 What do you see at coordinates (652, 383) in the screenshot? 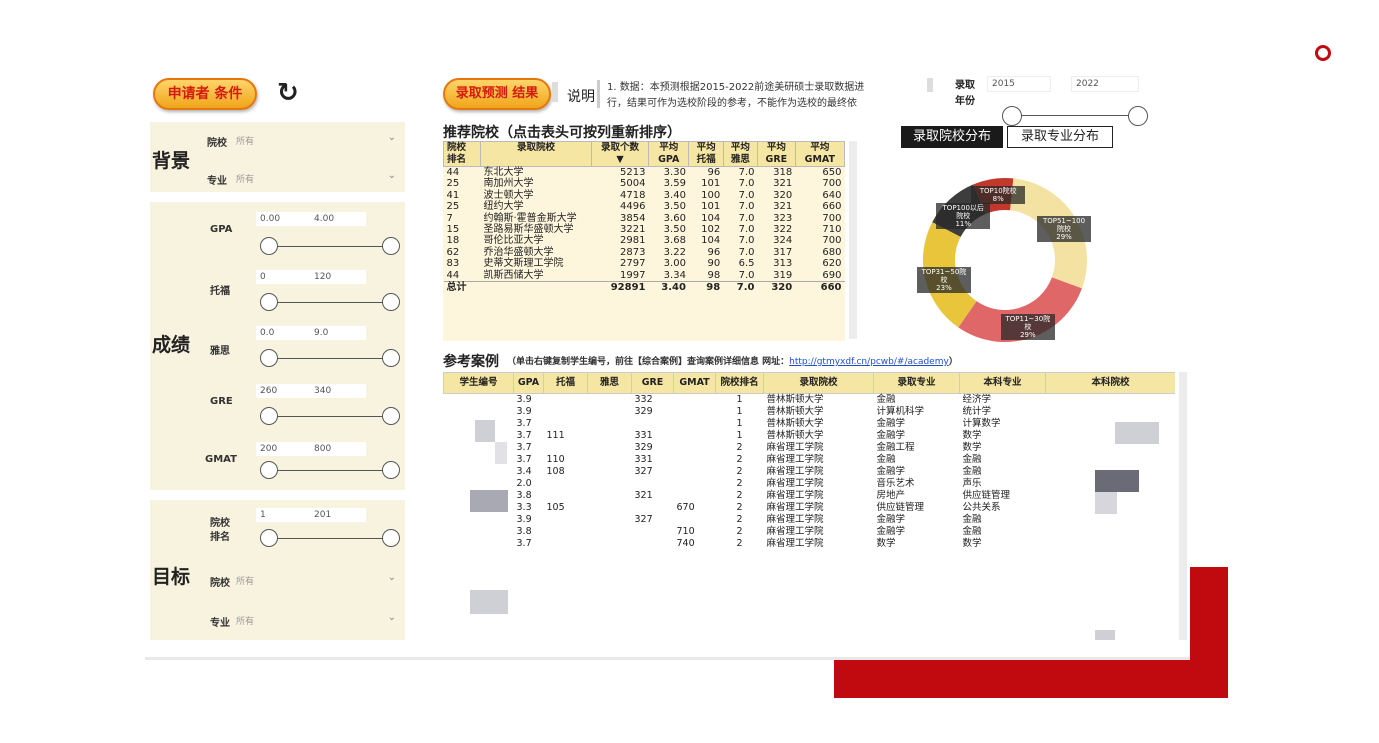
I see `case-col-gre: GRE` at bounding box center [652, 383].